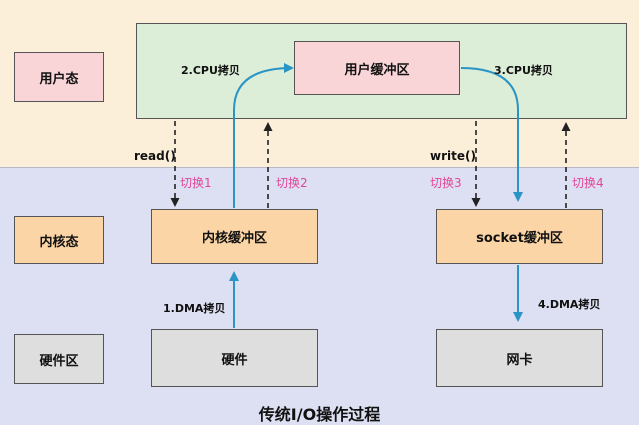 The image size is (639, 425). What do you see at coordinates (523, 70) in the screenshot?
I see `step-label-cpu3: 3.CPU拷贝` at bounding box center [523, 70].